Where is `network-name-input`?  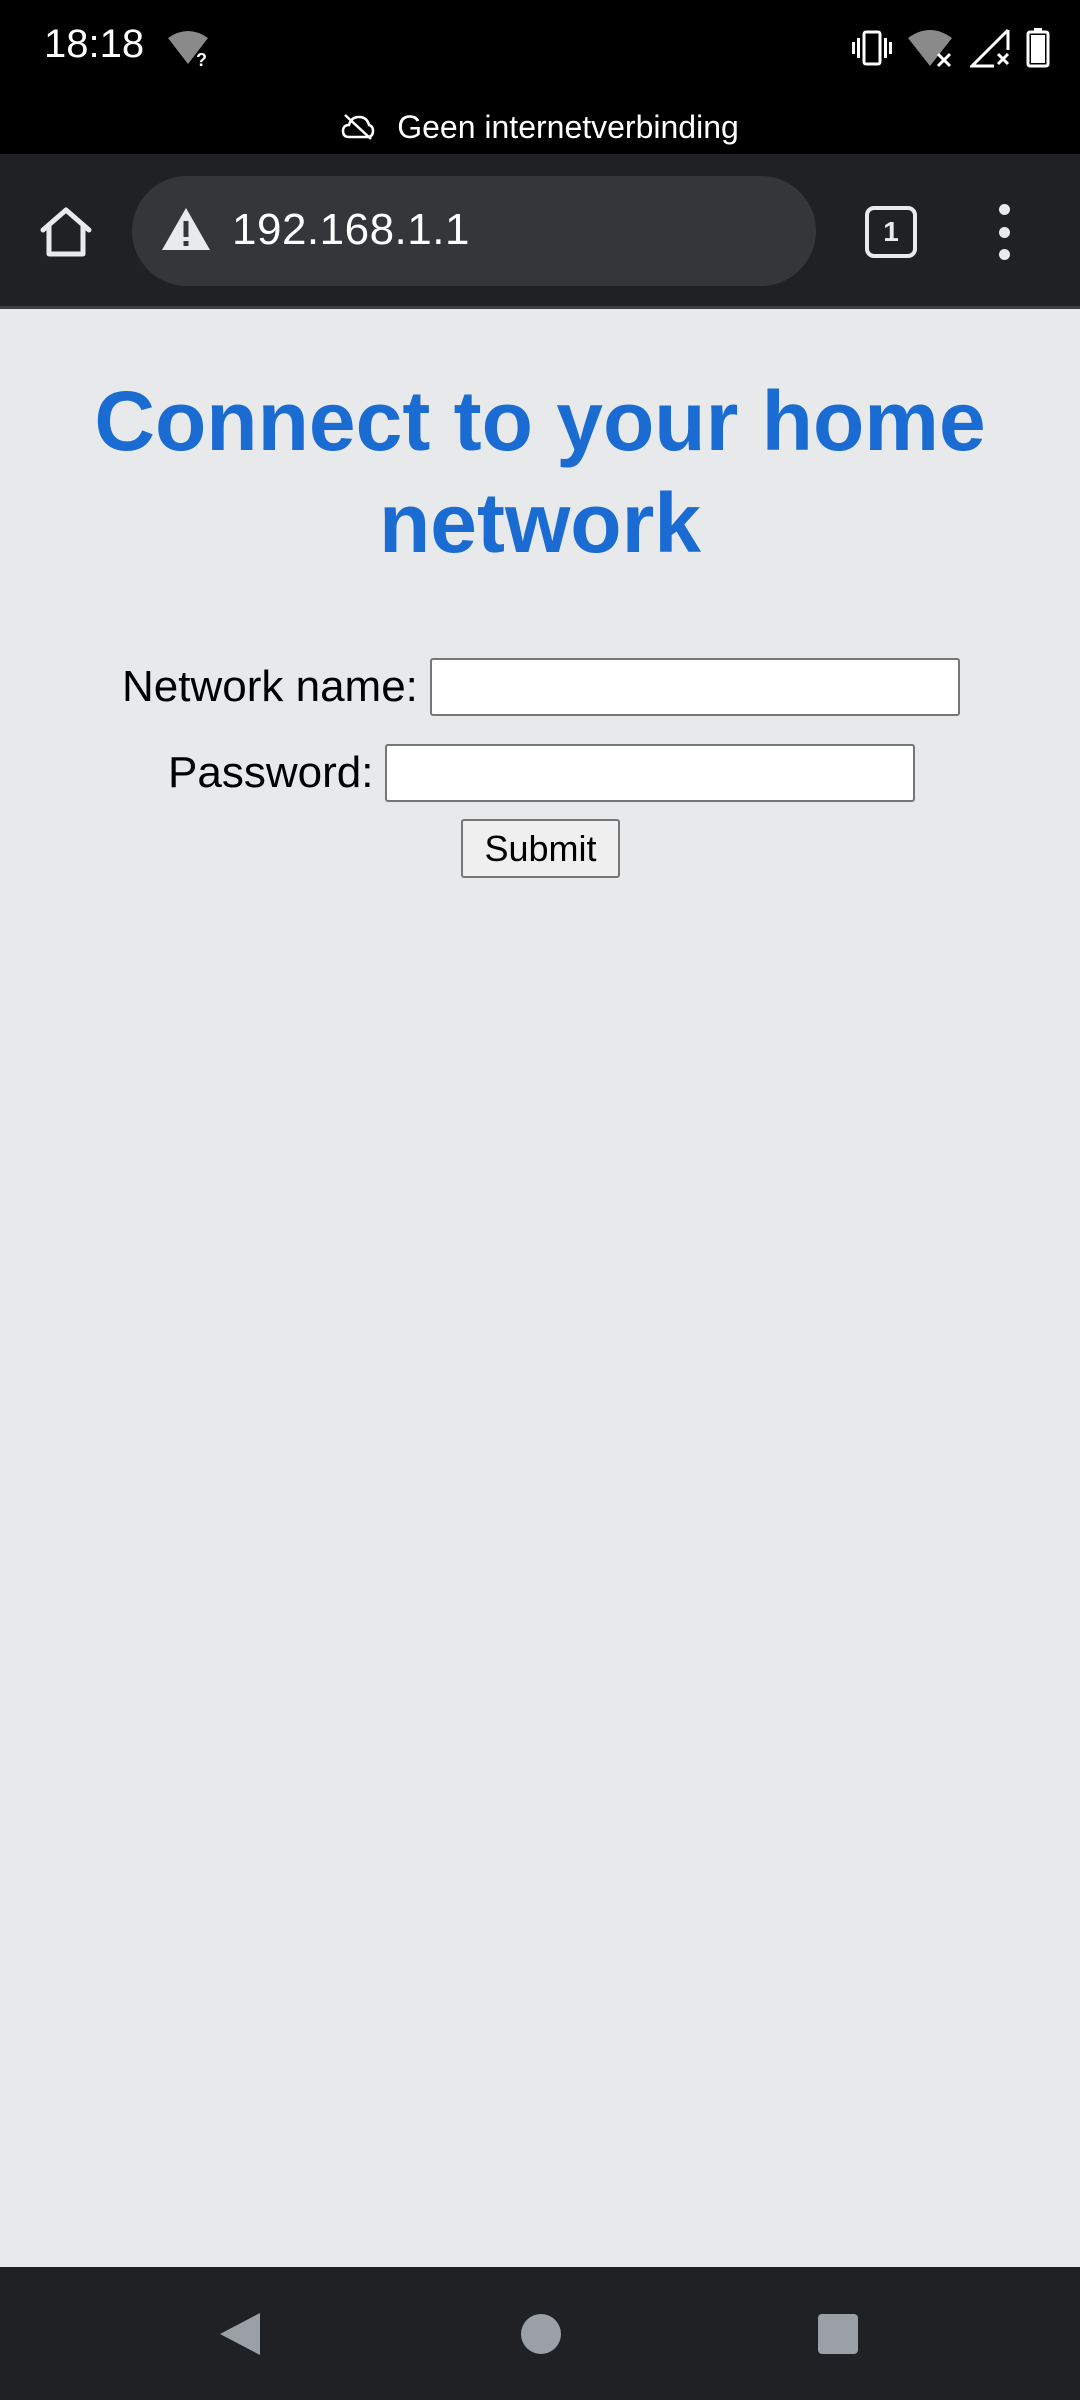
network-name-input is located at coordinates (694, 687).